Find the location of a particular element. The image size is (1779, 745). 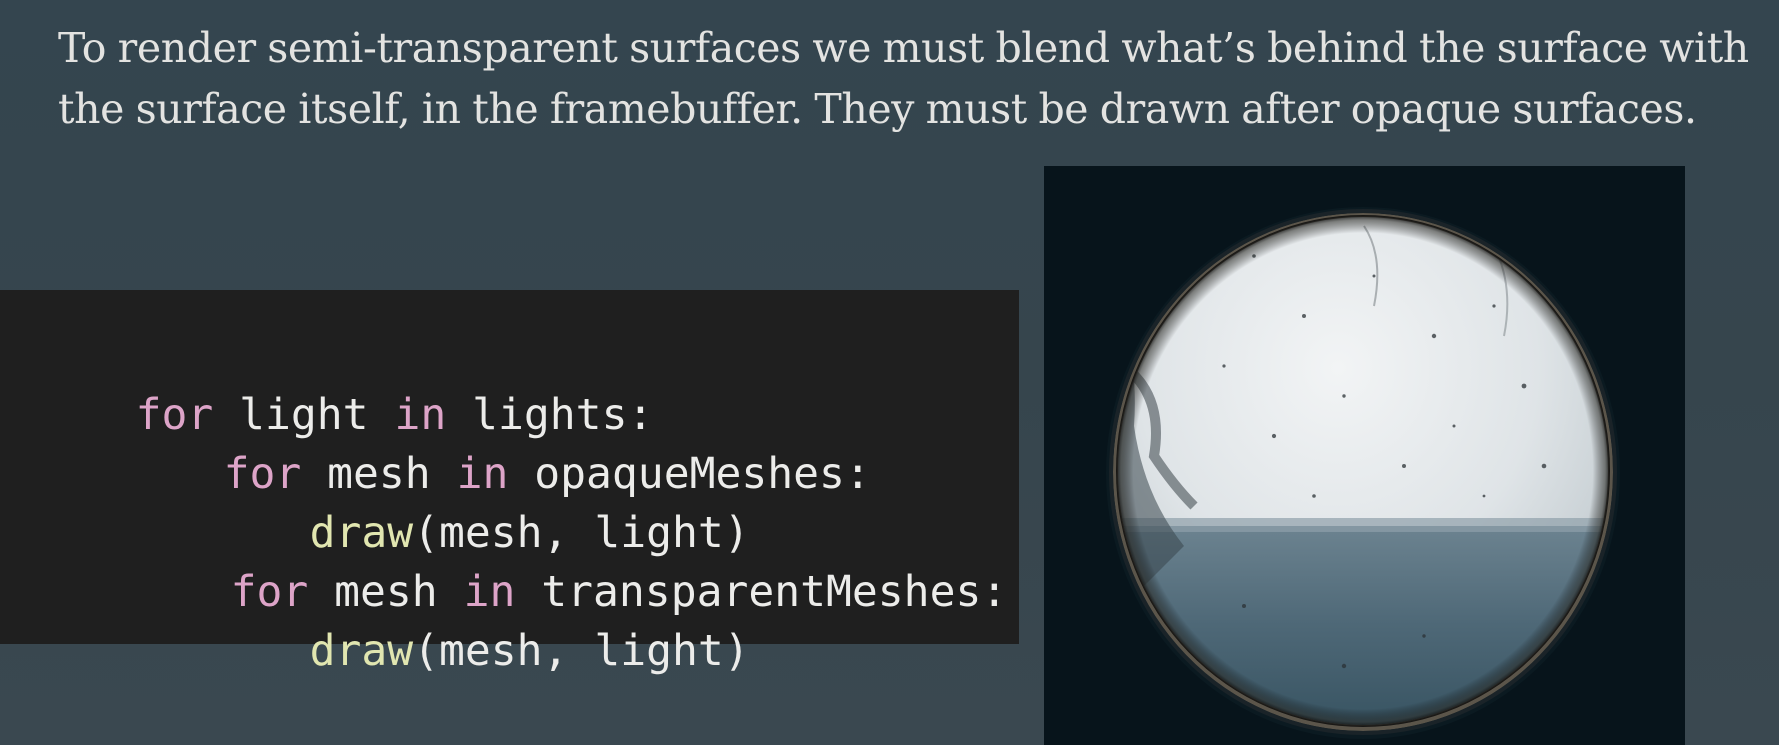

code-line: for mesh in transparentMeshes: is located at coordinates (567, 559).